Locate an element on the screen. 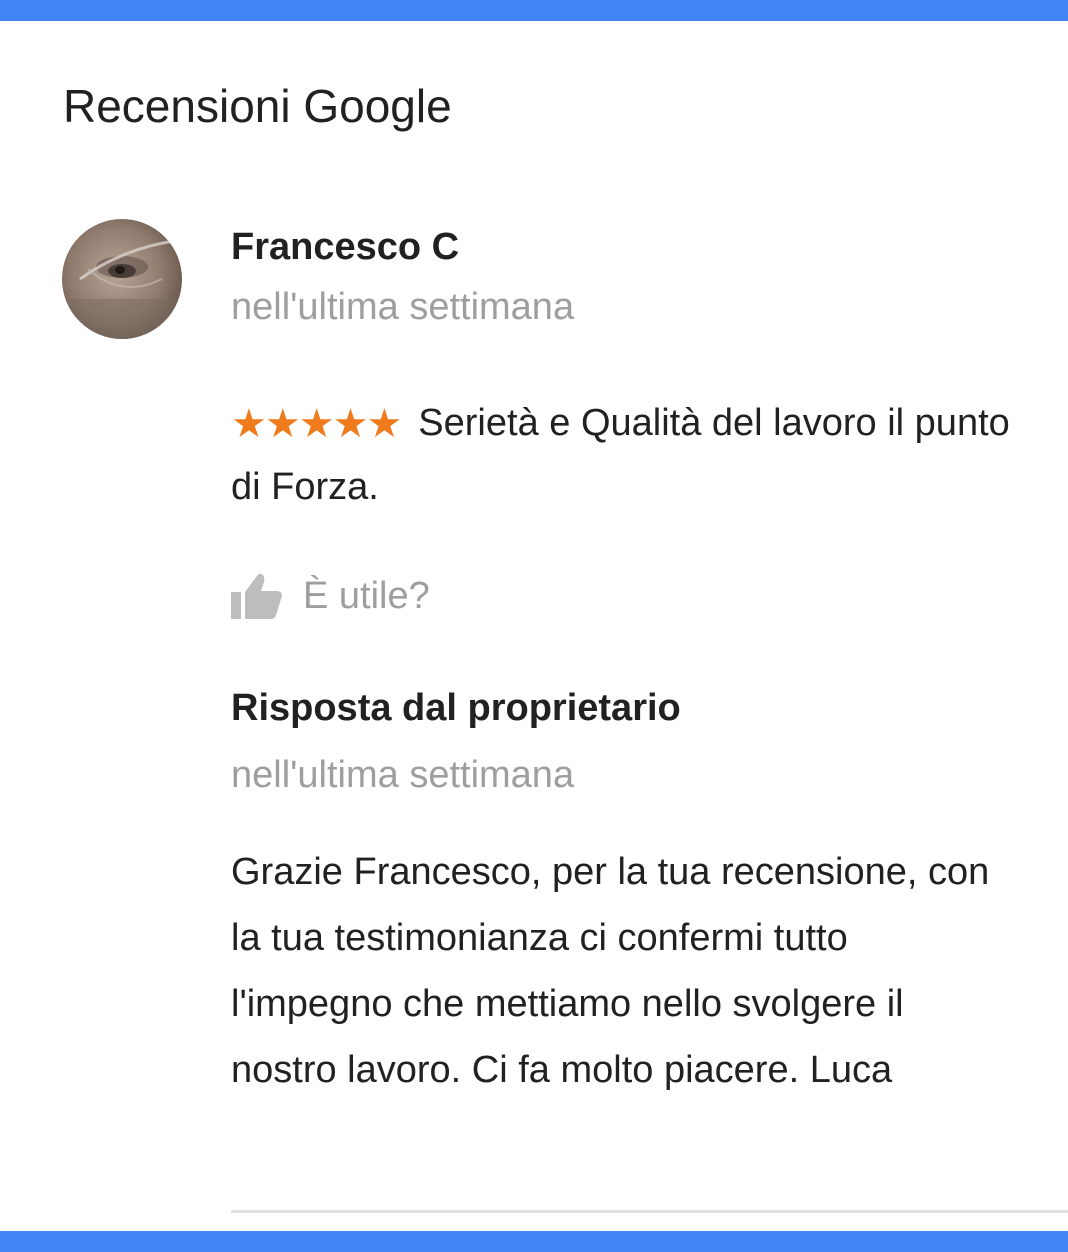 This screenshot has height=1252, width=1068. star-rating: ★★★★★ is located at coordinates (316, 424).